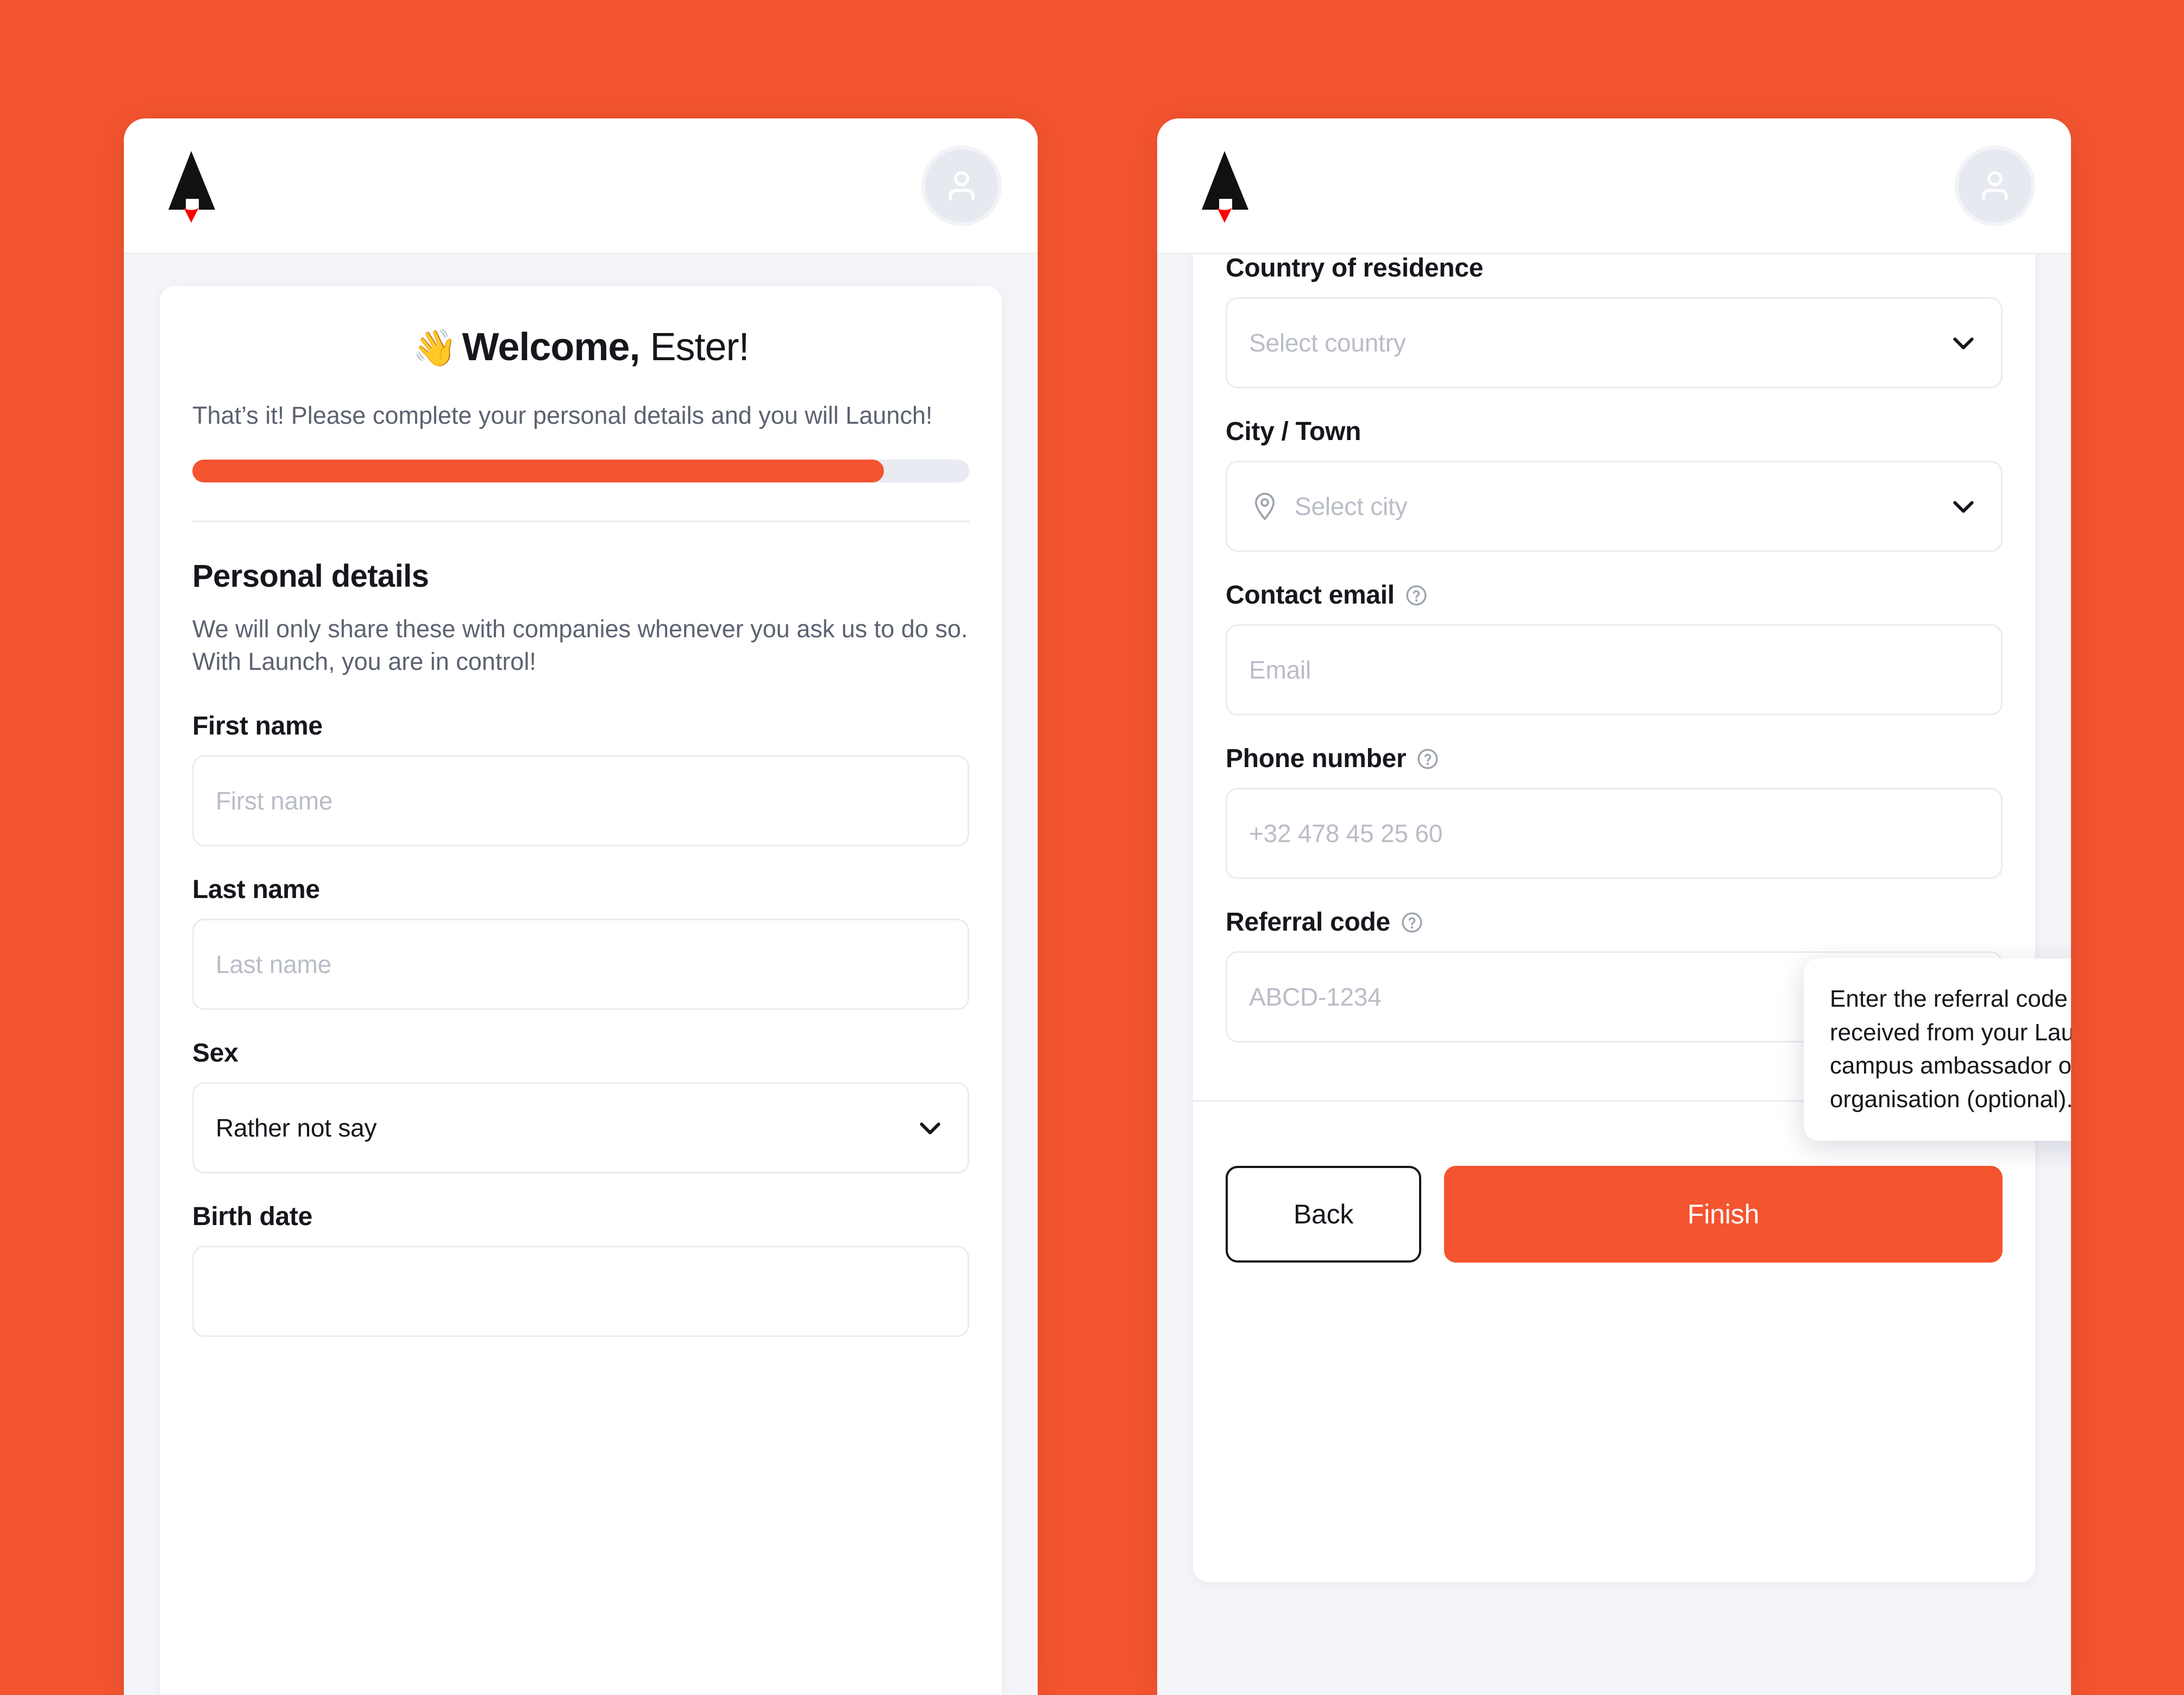 The image size is (2184, 1695). What do you see at coordinates (1315, 997) in the screenshot?
I see `referral-code-placeholder: ABCD-1234` at bounding box center [1315, 997].